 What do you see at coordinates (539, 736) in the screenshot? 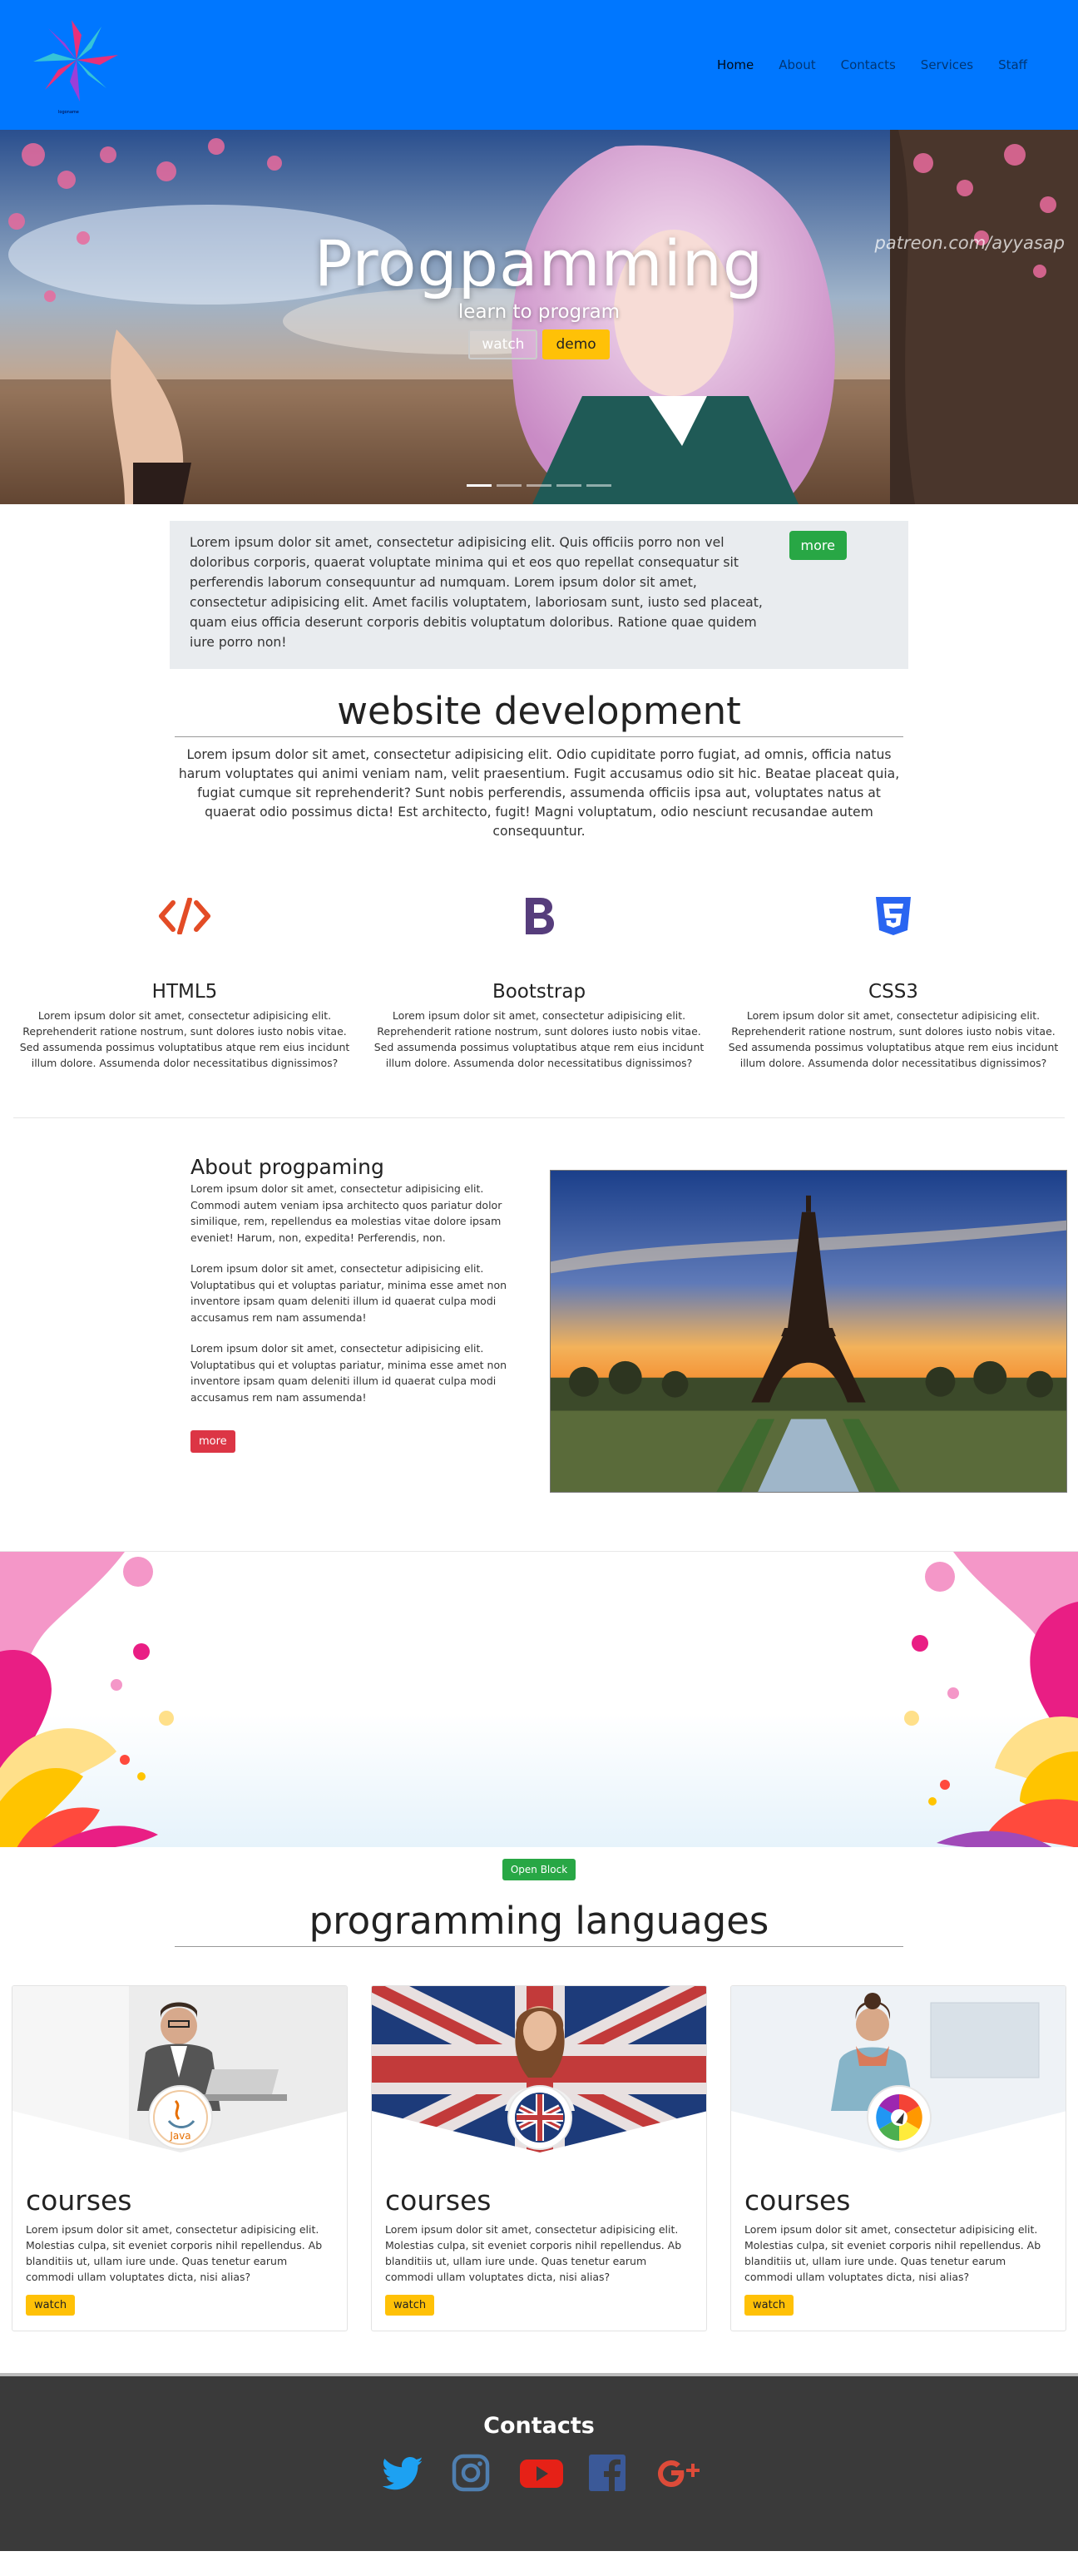
I see `webdev-divider` at bounding box center [539, 736].